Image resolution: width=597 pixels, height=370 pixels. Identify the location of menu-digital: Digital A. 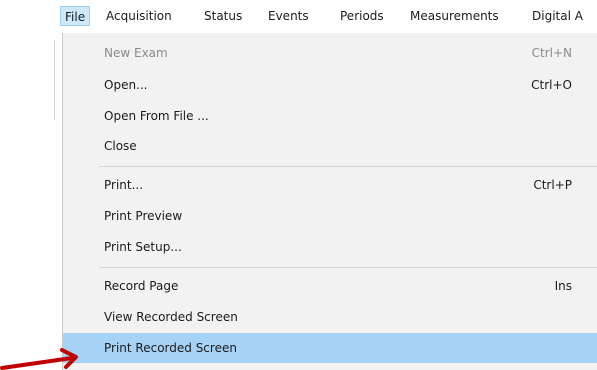
(557, 16).